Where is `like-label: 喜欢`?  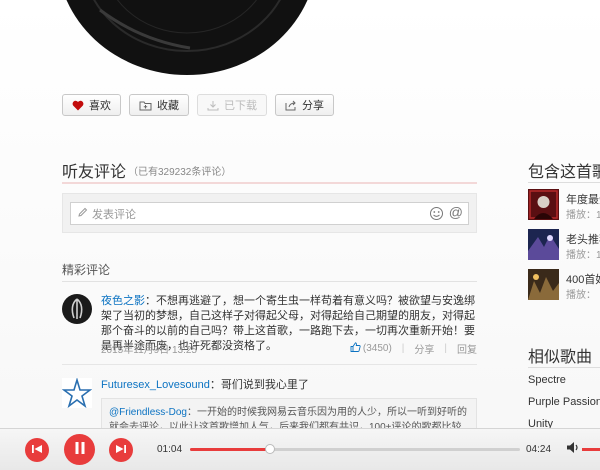
like-label: 喜欢 is located at coordinates (100, 106).